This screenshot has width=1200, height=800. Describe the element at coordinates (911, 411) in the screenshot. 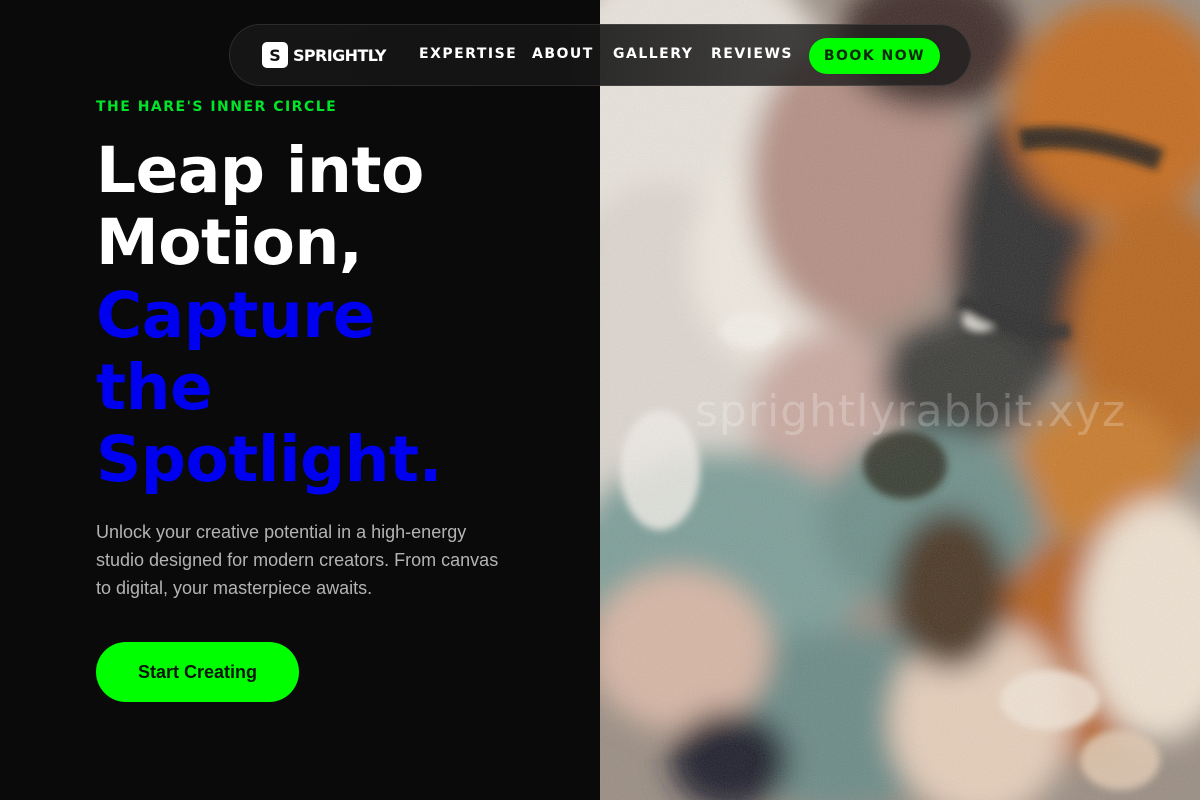

I see `image-watermark: sprightlyrabbit.xyz` at that location.